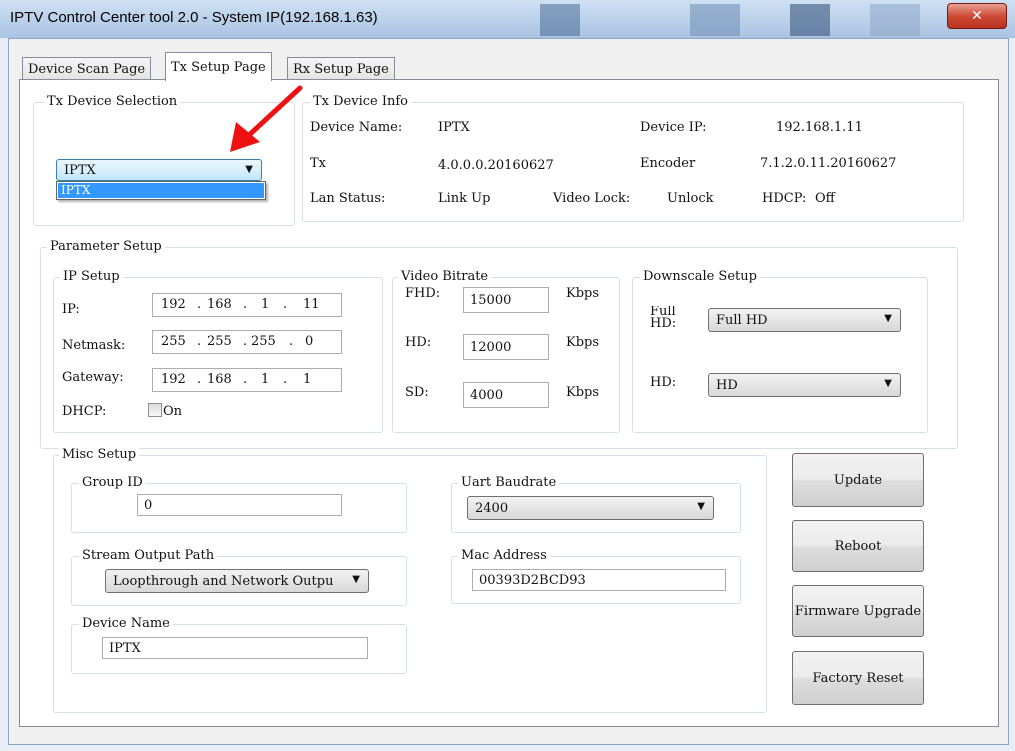 This screenshot has height=751, width=1015. What do you see at coordinates (592, 198) in the screenshot?
I see `video-lock-label: Video Lock:` at bounding box center [592, 198].